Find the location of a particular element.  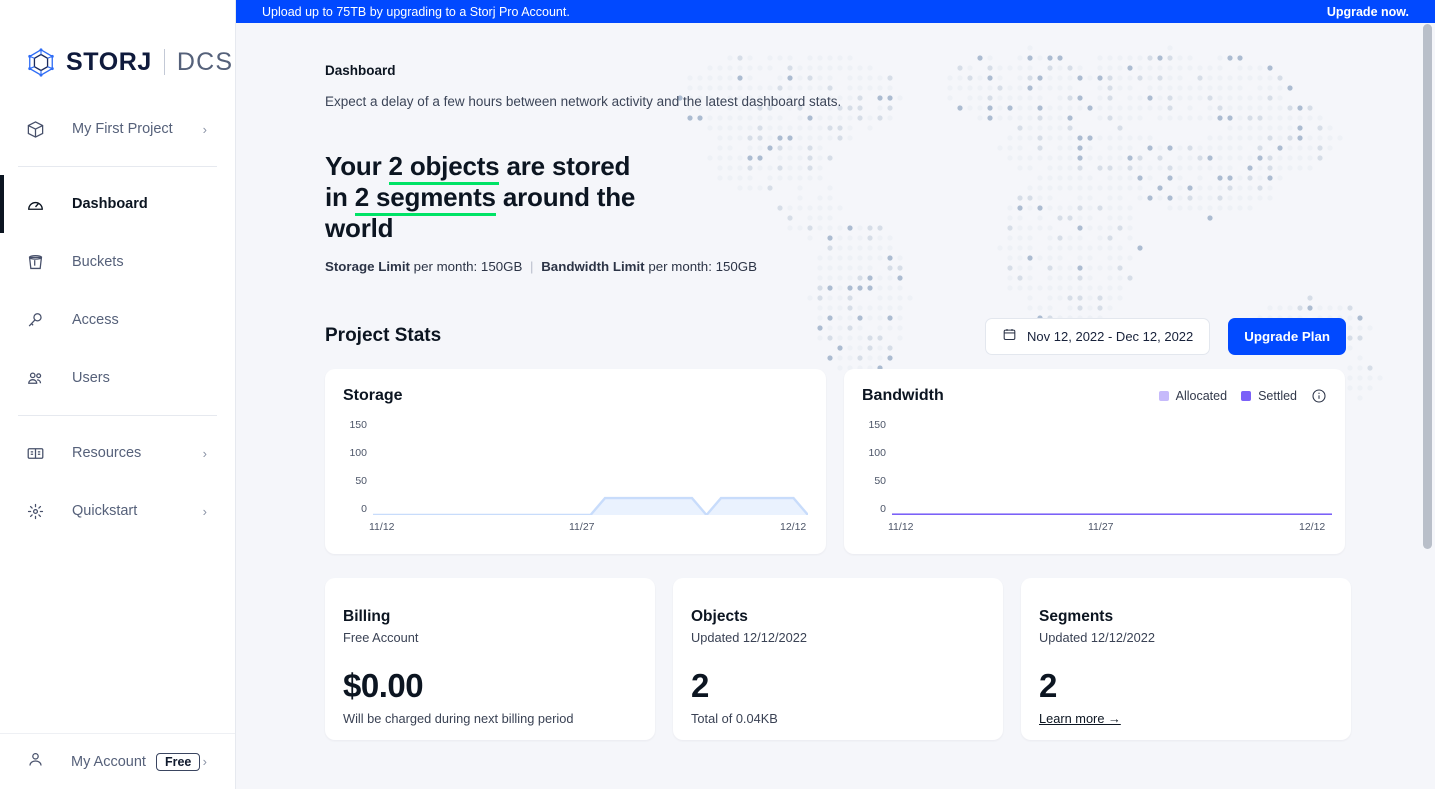

legend-item-settled: Settled is located at coordinates (1269, 396).